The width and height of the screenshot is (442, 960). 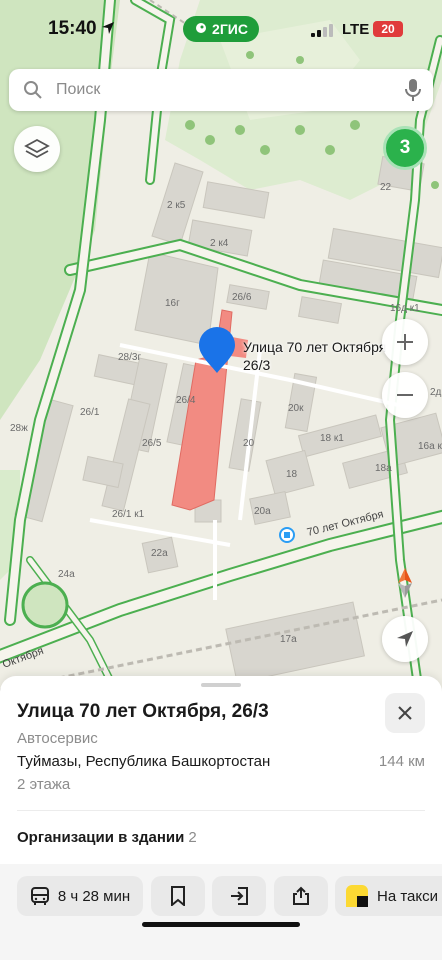 I want to click on route-button: 8 ч 28 мин, so click(x=80, y=896).